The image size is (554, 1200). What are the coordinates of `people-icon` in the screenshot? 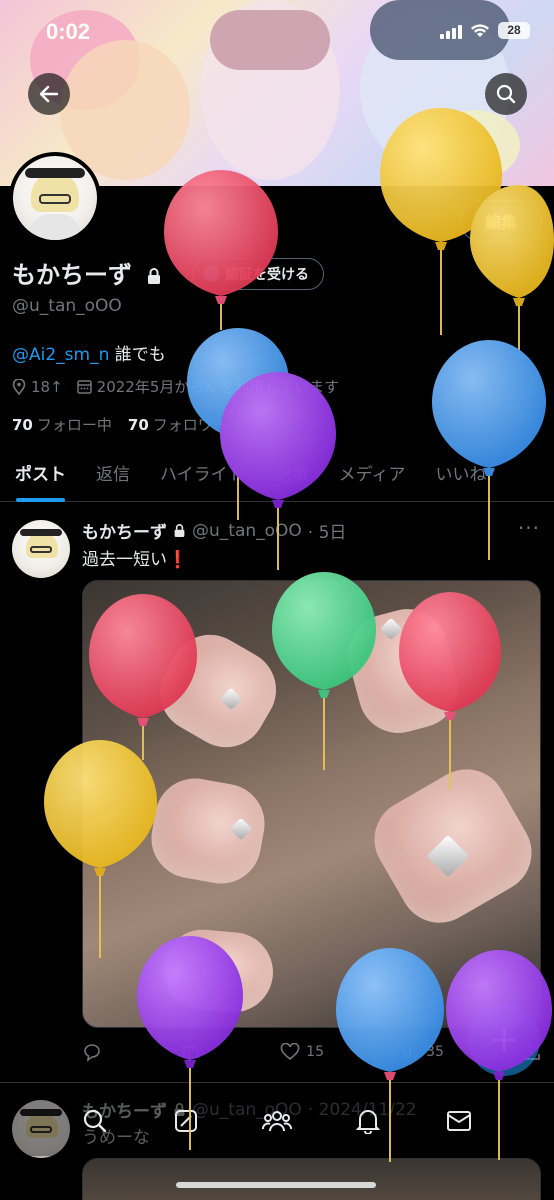 It's located at (276, 1121).